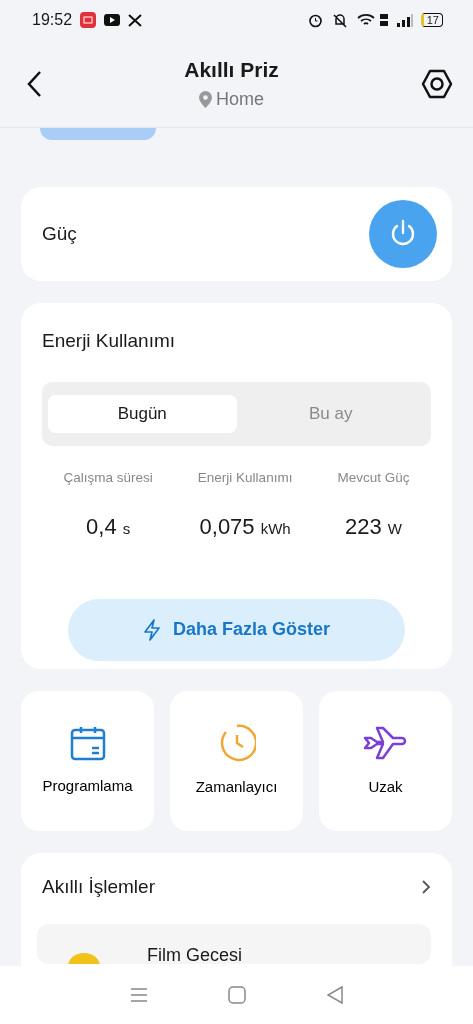 The width and height of the screenshot is (473, 1024). Describe the element at coordinates (334, 995) in the screenshot. I see `back-nav-icon` at that location.